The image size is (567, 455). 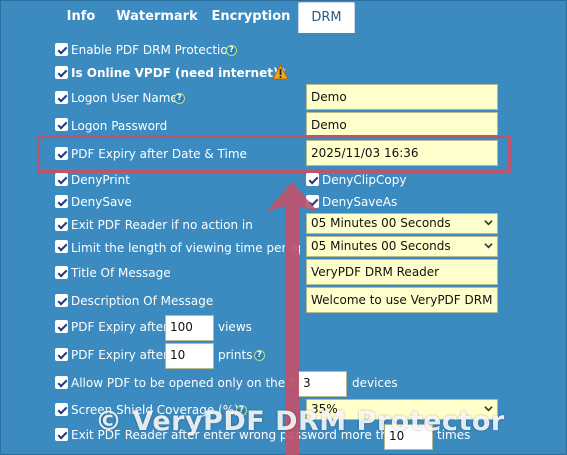 I want to click on expiry-views-input: 100, so click(x=189, y=328).